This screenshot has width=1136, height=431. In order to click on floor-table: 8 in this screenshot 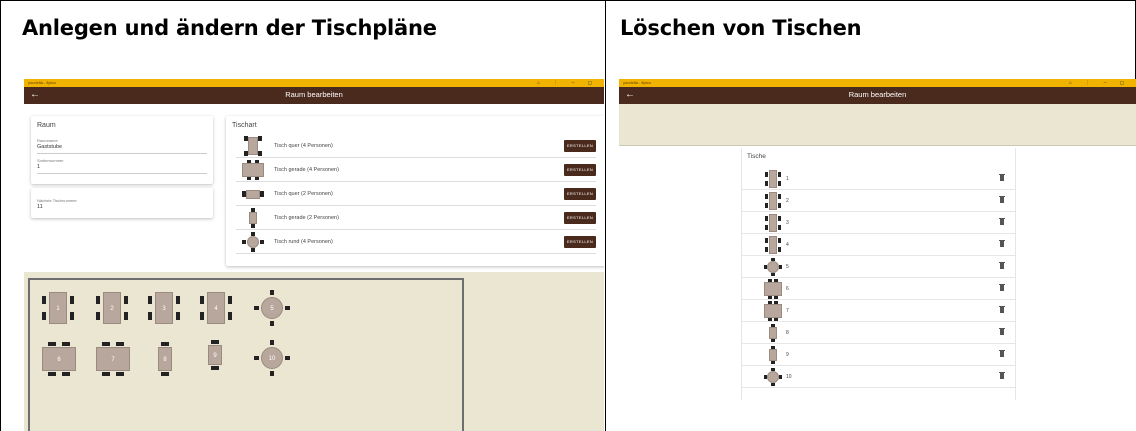, I will do `click(165, 359)`.